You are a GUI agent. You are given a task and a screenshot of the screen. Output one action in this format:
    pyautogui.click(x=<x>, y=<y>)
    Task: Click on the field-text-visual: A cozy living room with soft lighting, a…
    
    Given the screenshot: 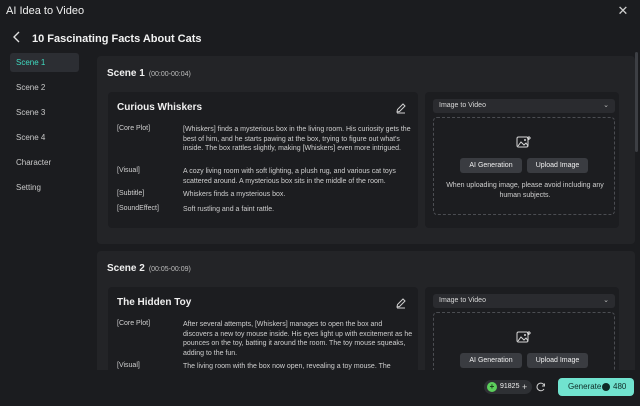 What is the action you would take?
    pyautogui.click(x=298, y=176)
    